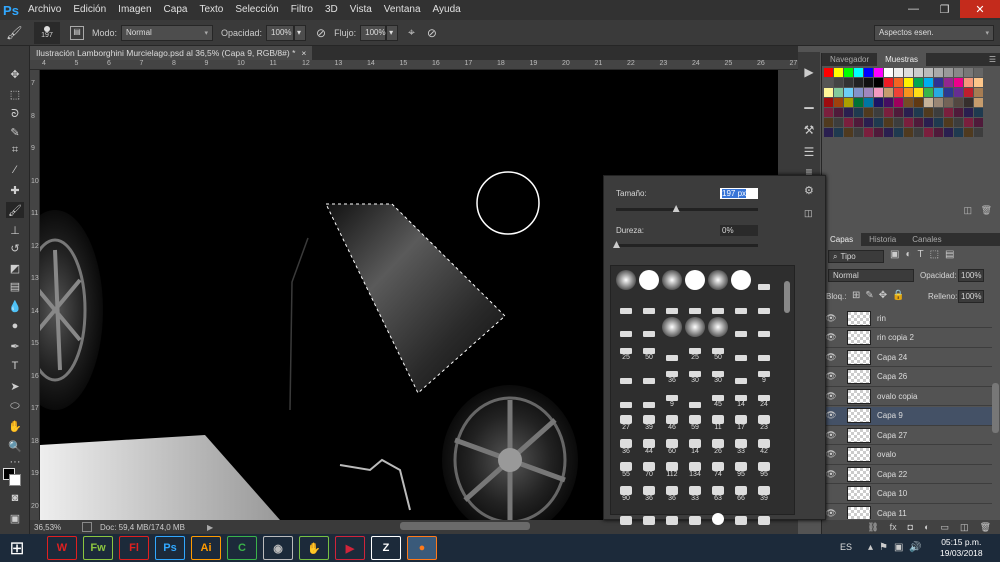  What do you see at coordinates (15, 366) in the screenshot?
I see `type-tool-icon: T` at bounding box center [15, 366].